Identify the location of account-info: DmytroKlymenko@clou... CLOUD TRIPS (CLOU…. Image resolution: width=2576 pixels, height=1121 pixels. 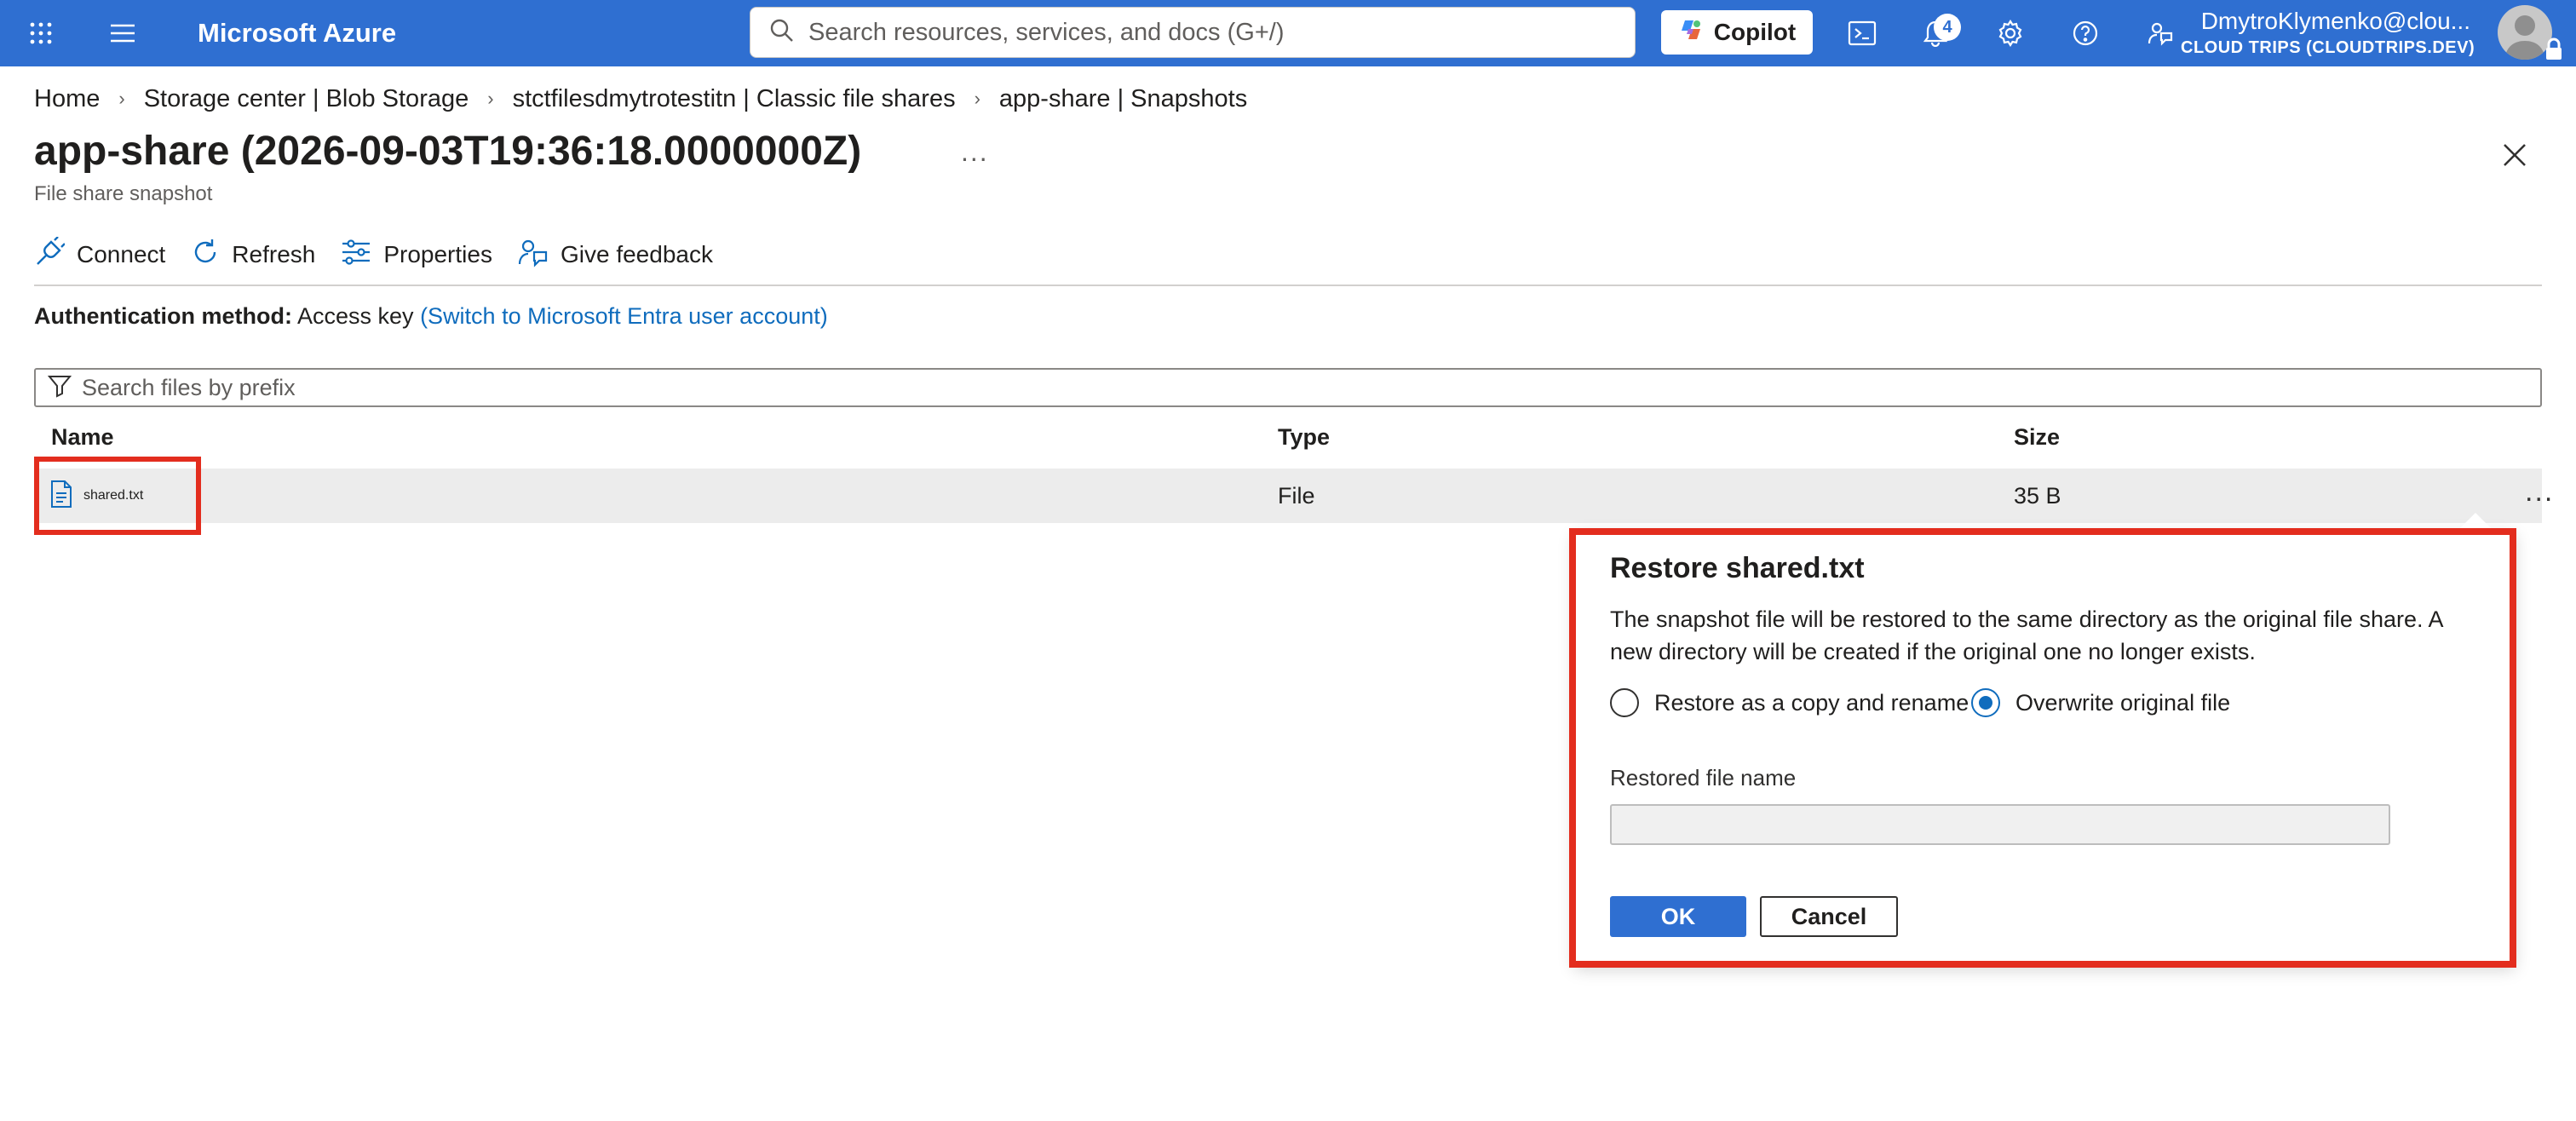
(2328, 34).